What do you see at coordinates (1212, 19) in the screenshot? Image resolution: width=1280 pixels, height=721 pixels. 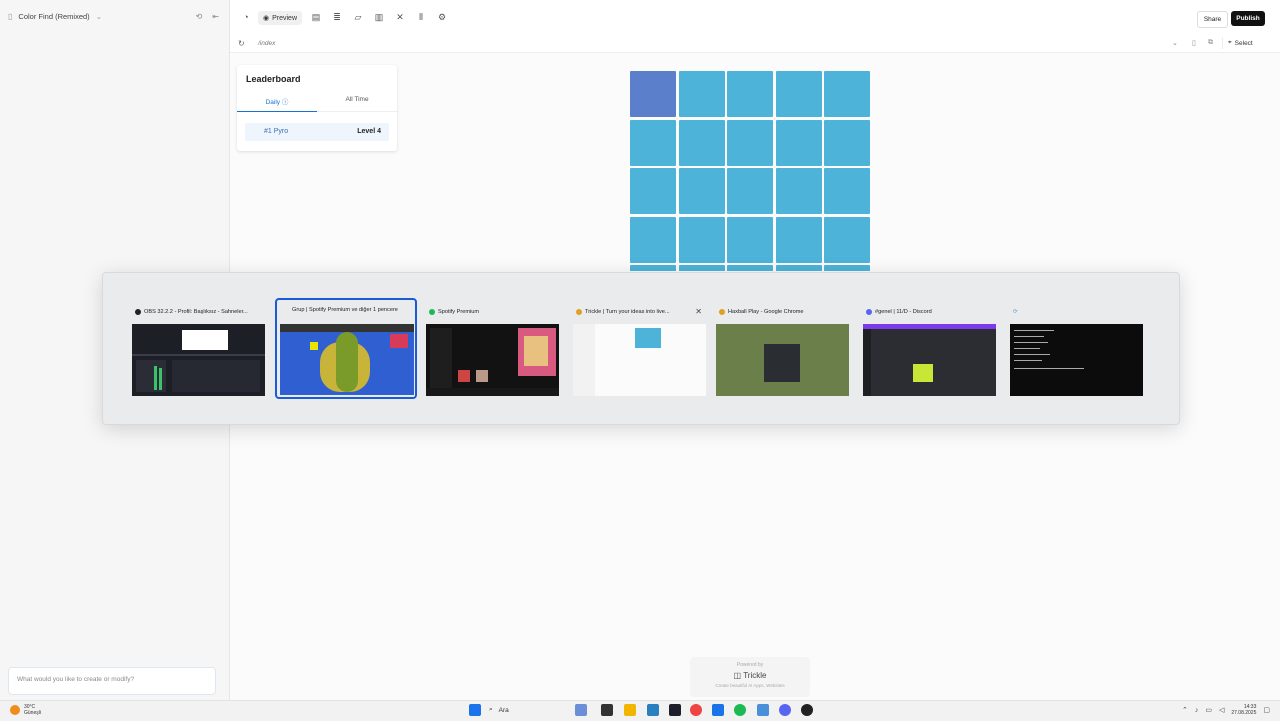 I see `share-button: Share` at bounding box center [1212, 19].